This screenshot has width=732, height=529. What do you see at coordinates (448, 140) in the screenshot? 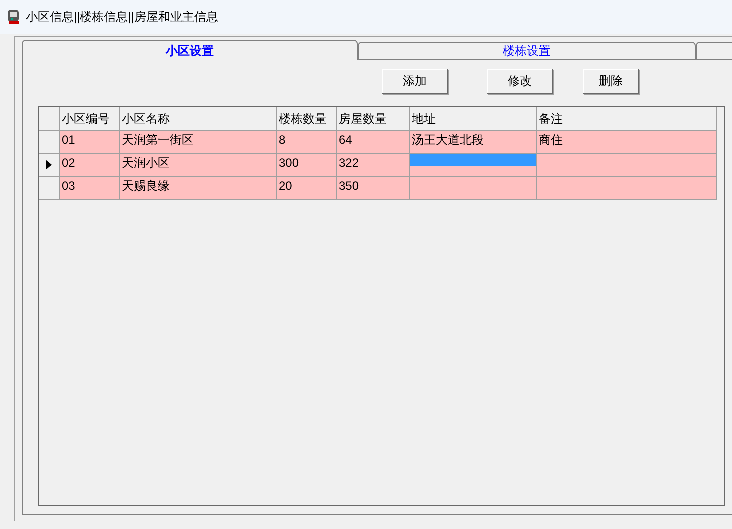
I see `cell-text: 汤王大道北段` at bounding box center [448, 140].